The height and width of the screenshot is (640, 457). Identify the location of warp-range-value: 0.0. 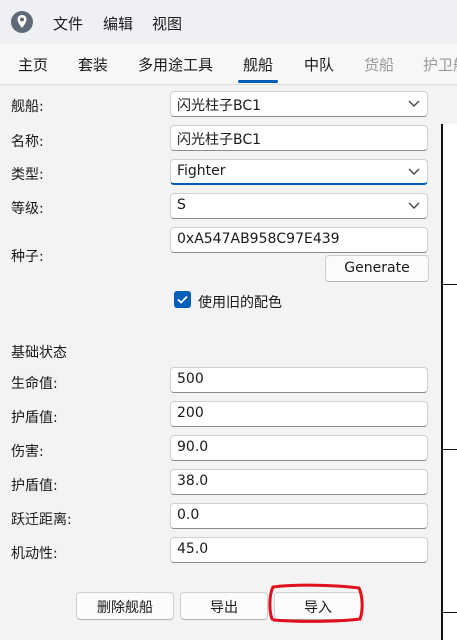
(188, 515).